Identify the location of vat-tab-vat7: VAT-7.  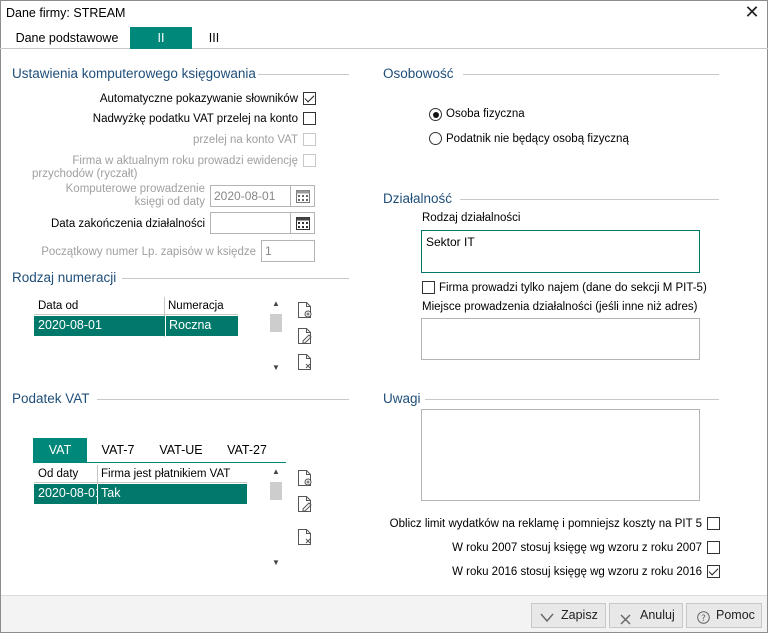
(118, 450).